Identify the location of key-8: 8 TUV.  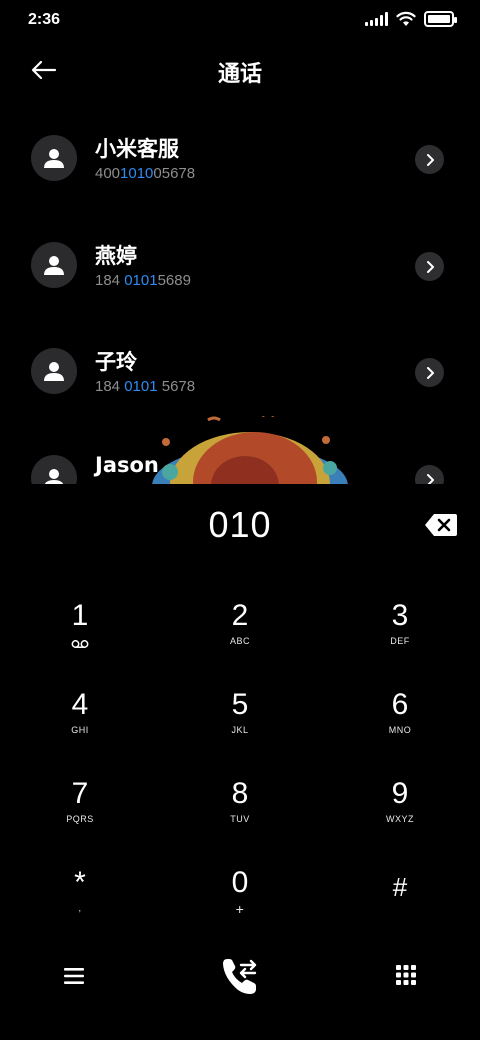
(240, 816).